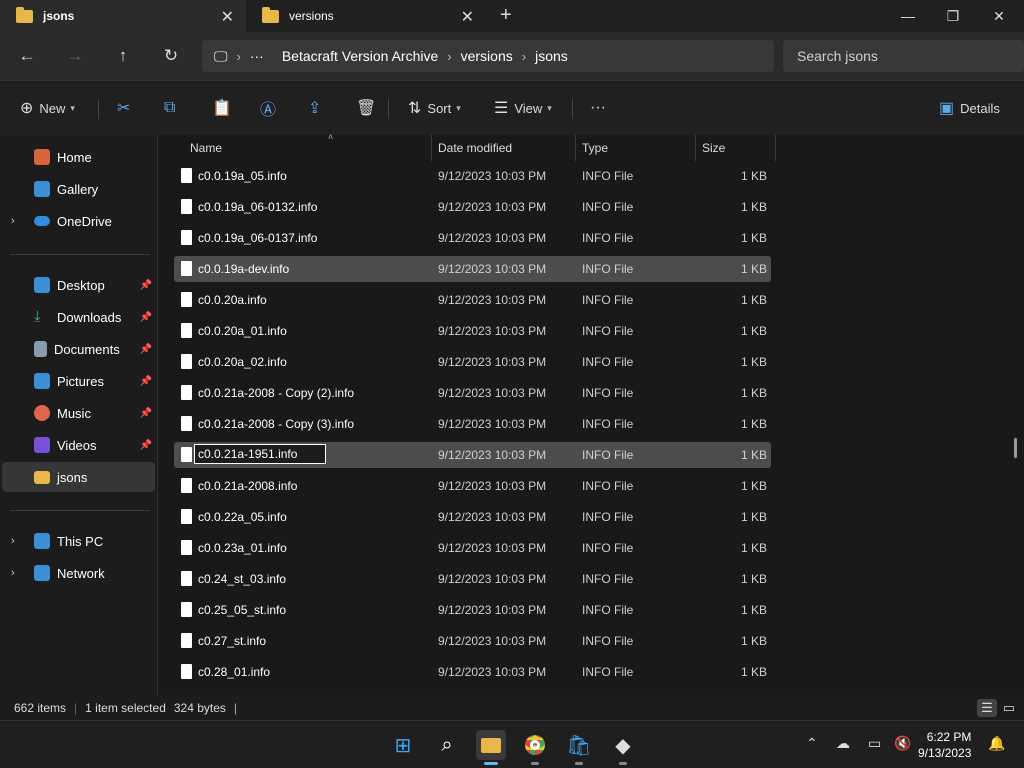 The width and height of the screenshot is (1024, 768). What do you see at coordinates (260, 454) in the screenshot?
I see `rename-input` at bounding box center [260, 454].